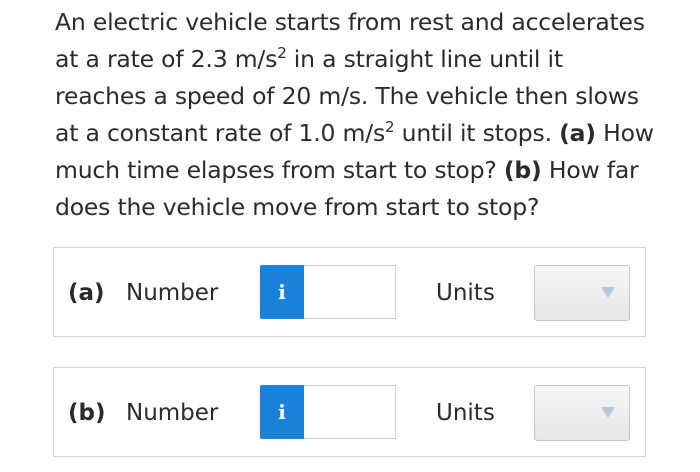  What do you see at coordinates (87, 413) in the screenshot?
I see `part-label: (b)` at bounding box center [87, 413].